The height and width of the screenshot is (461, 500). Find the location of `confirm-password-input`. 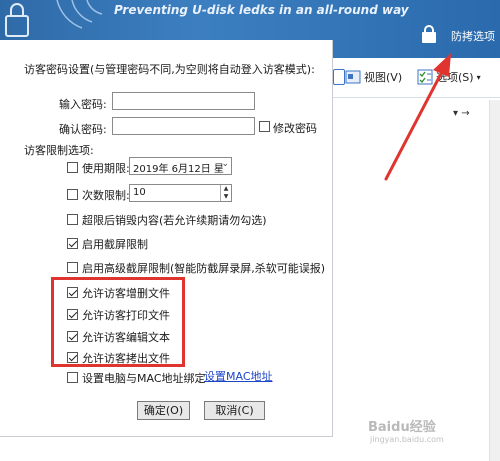

confirm-password-input is located at coordinates (183, 126).